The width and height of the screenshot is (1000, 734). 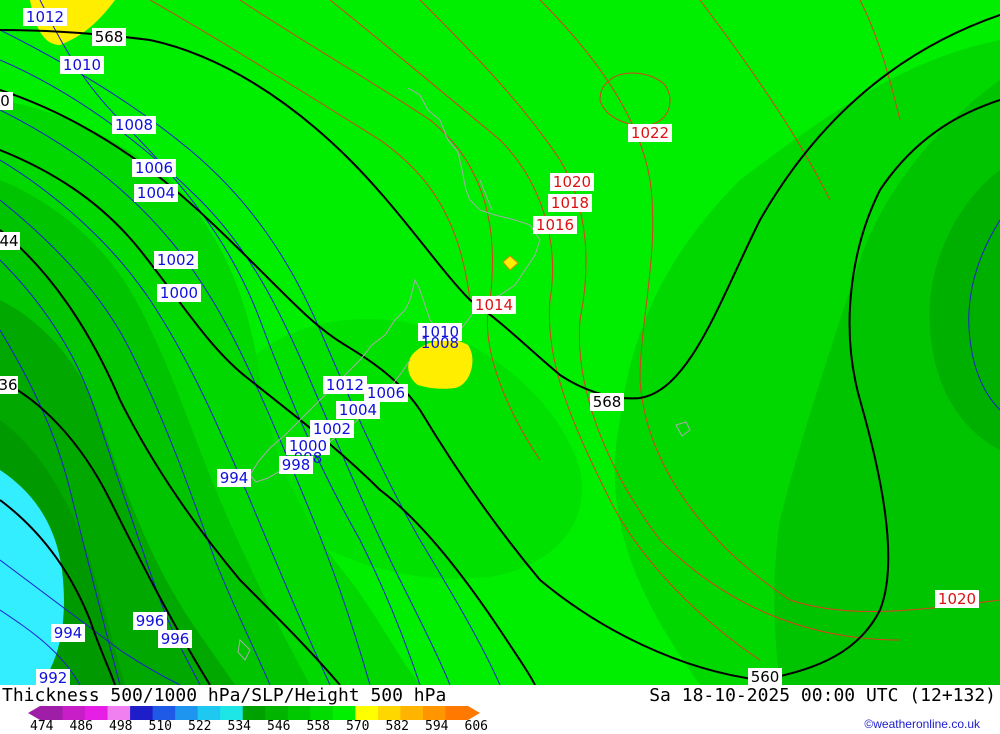 What do you see at coordinates (650, 133) in the screenshot?
I see `slp-label: 1022` at bounding box center [650, 133].